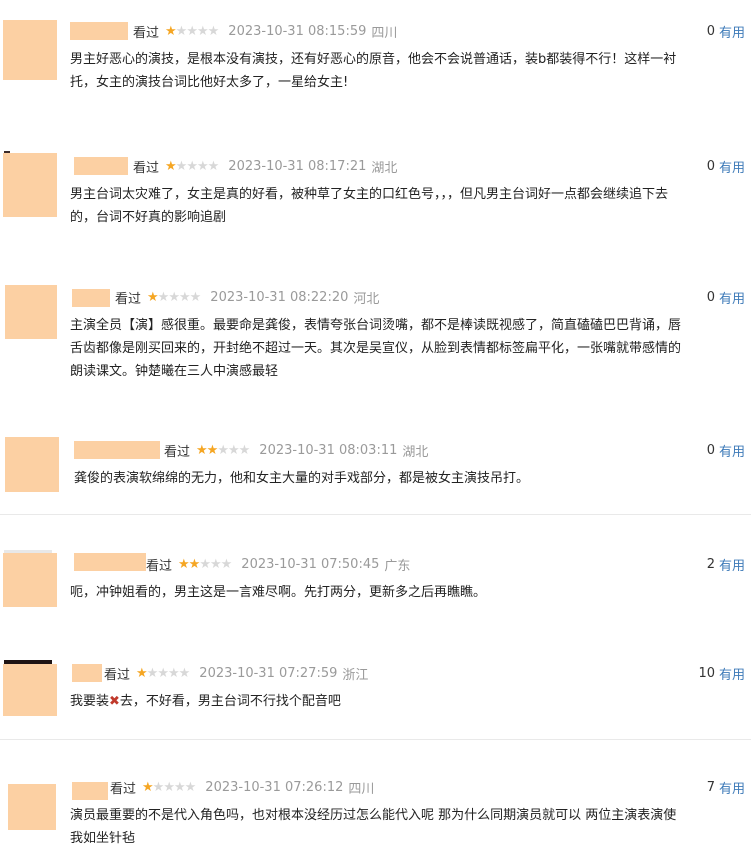  I want to click on review-text-line: 朗读课文。钟楚曦在三人中演感最轻, so click(174, 371).